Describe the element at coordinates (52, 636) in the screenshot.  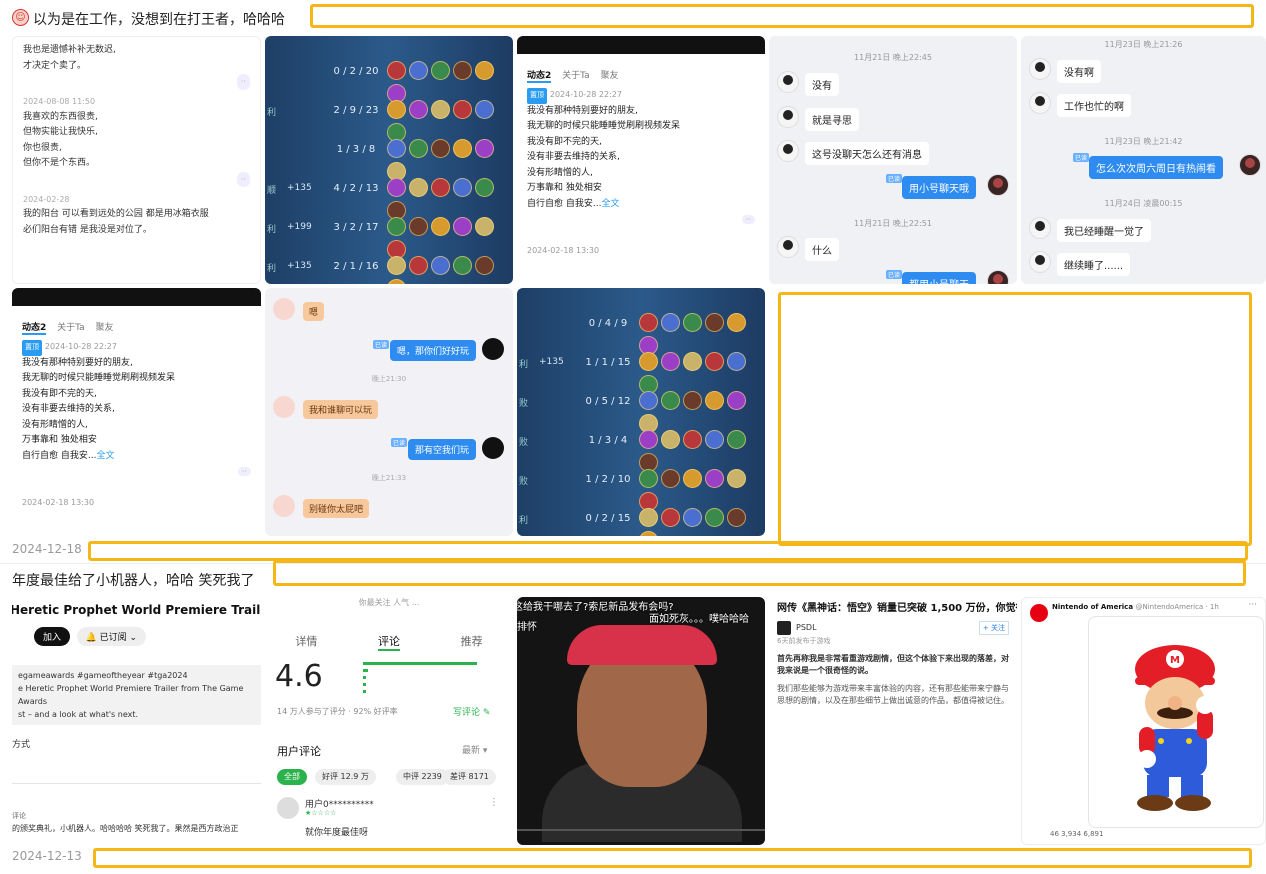
I see `join-button: 加入` at that location.